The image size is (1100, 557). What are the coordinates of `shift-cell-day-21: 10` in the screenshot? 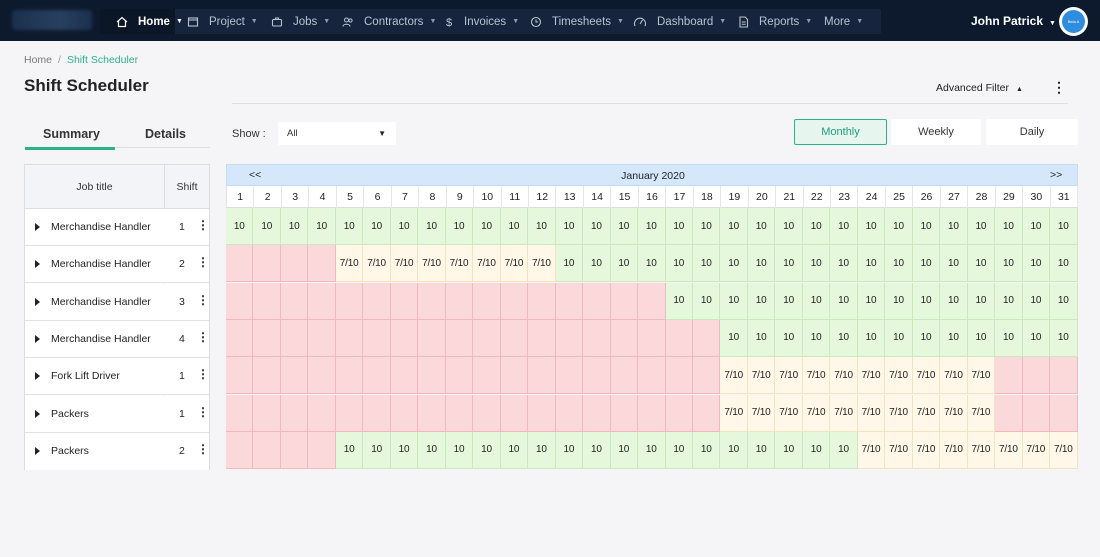 It's located at (789, 301).